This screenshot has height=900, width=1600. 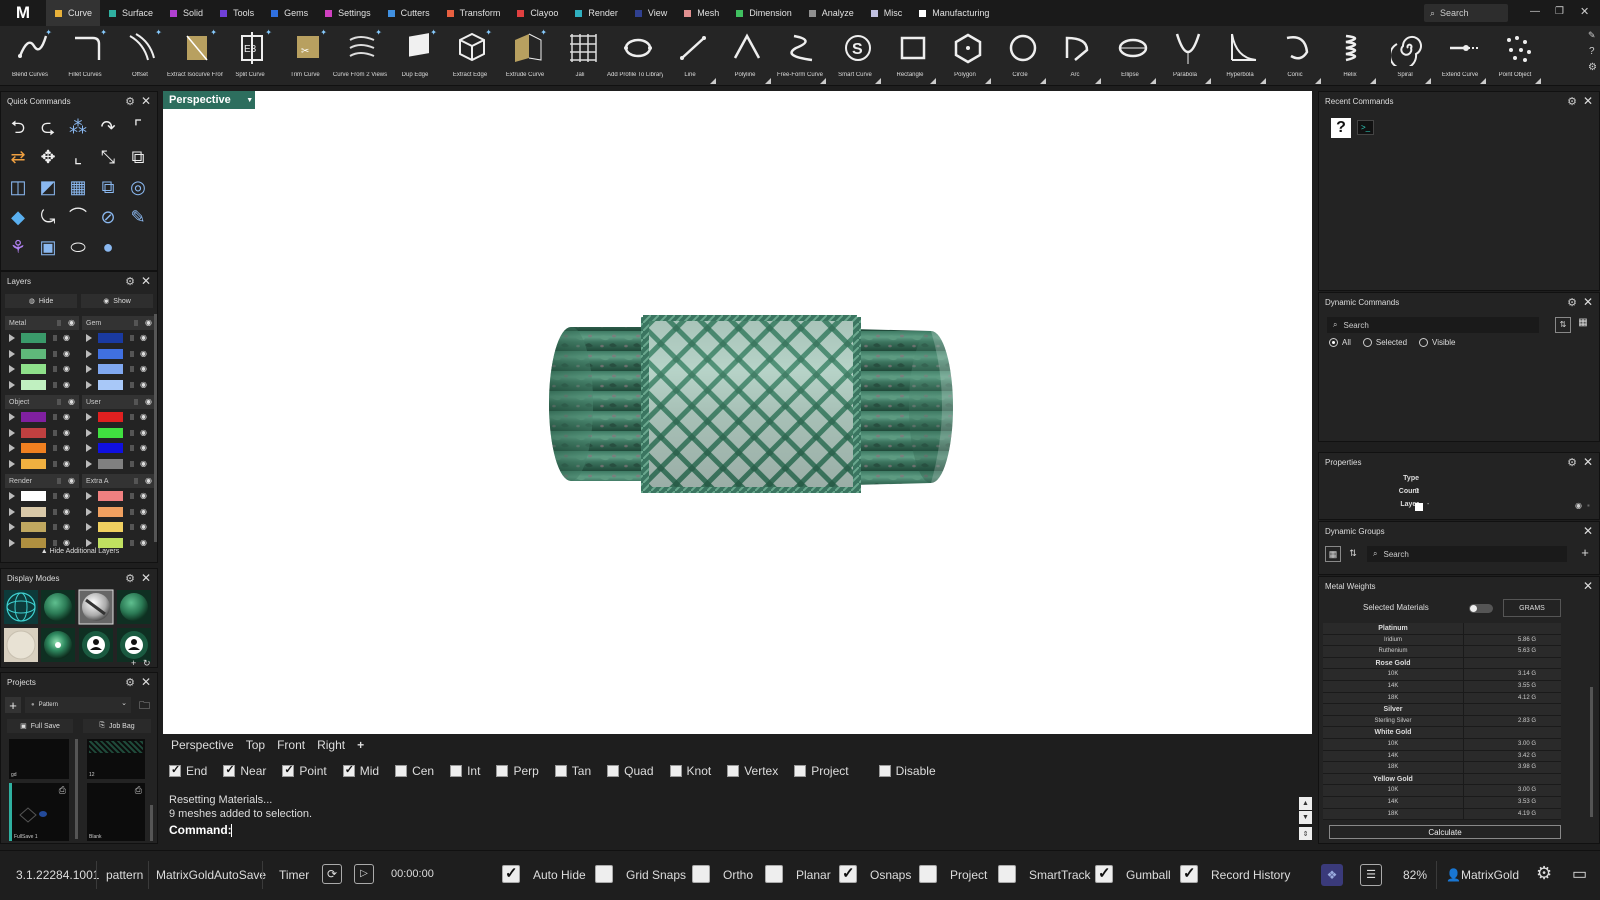 I want to click on tool-offset: Offset ✦, so click(x=140, y=56).